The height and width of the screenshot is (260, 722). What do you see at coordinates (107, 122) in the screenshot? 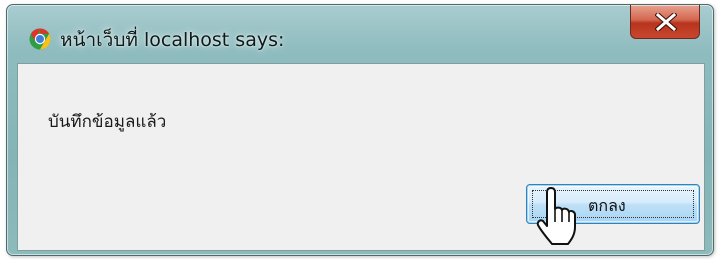
I see `dialog-message: บันทึกข้อมูลแล้ว` at bounding box center [107, 122].